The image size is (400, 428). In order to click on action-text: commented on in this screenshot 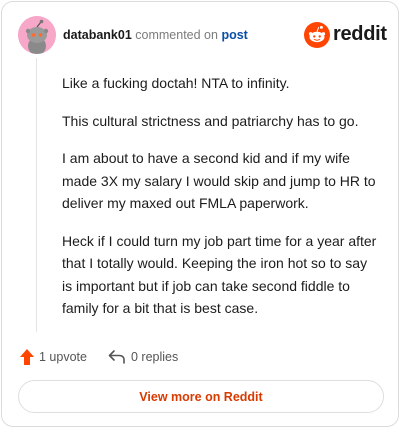, I will do `click(176, 35)`.